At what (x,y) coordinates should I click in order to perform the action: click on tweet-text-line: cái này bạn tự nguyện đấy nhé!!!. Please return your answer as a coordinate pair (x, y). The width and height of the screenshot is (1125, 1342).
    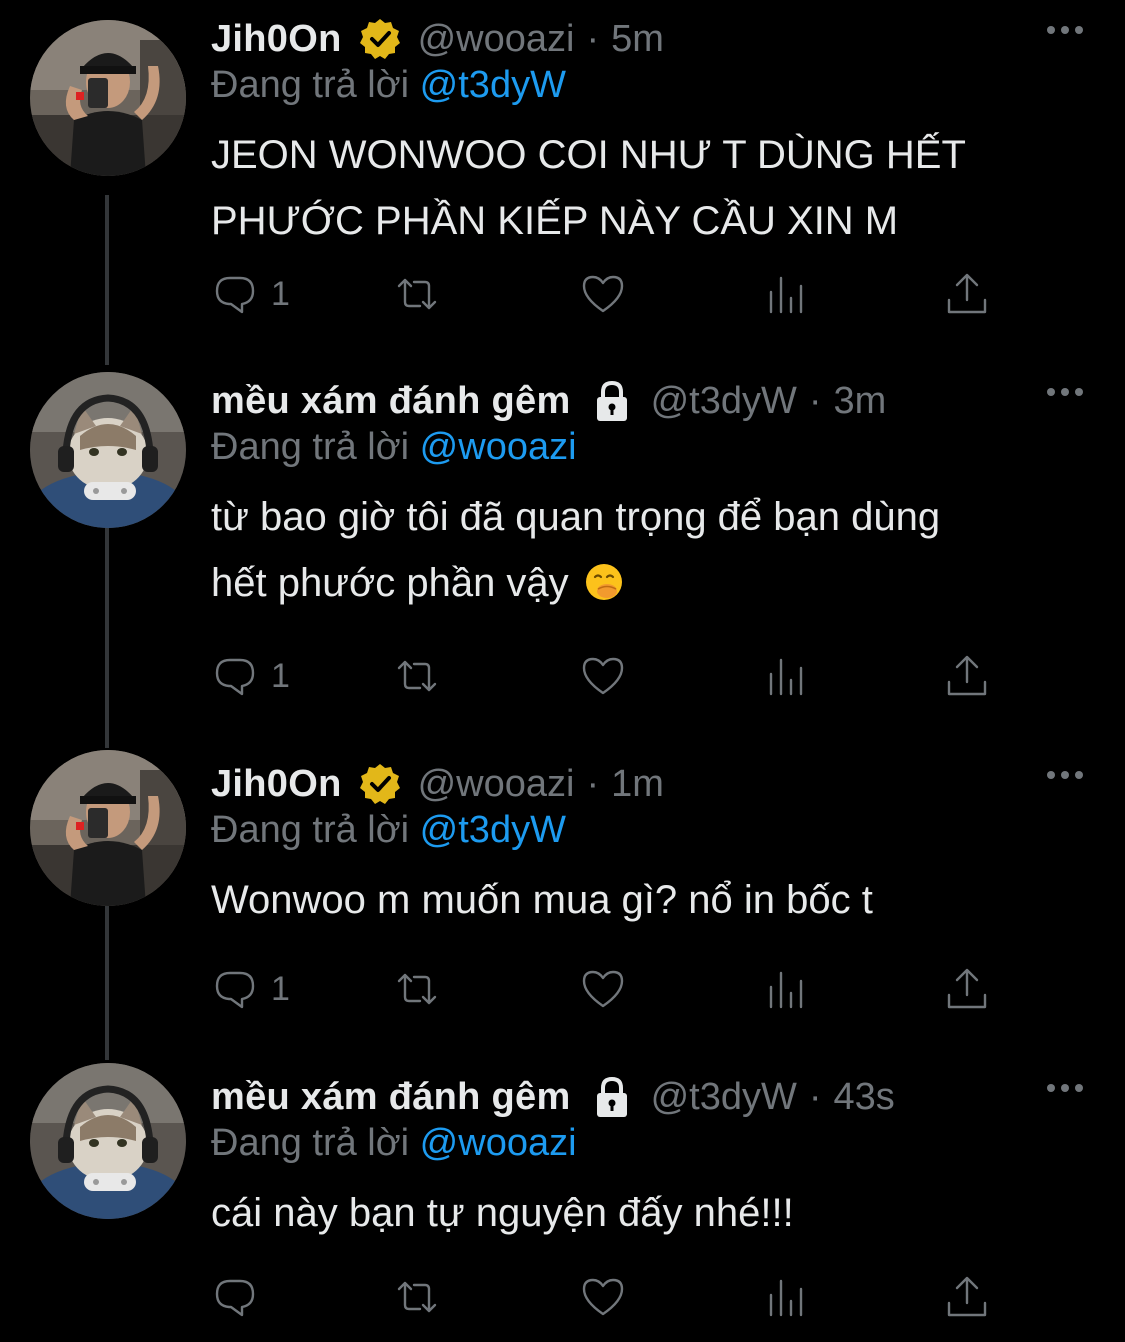
    Looking at the image, I should click on (502, 1213).